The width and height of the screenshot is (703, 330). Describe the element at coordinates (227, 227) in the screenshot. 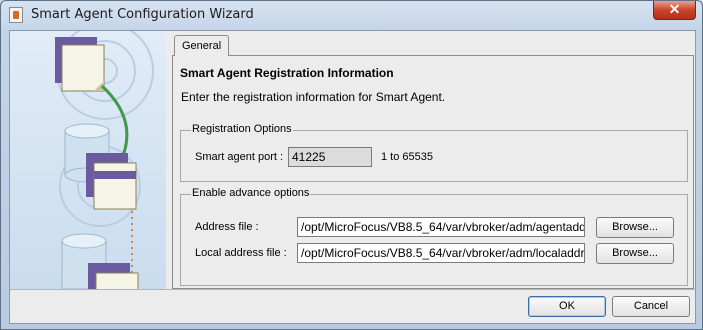

I see `address-file-label: Address file :` at that location.